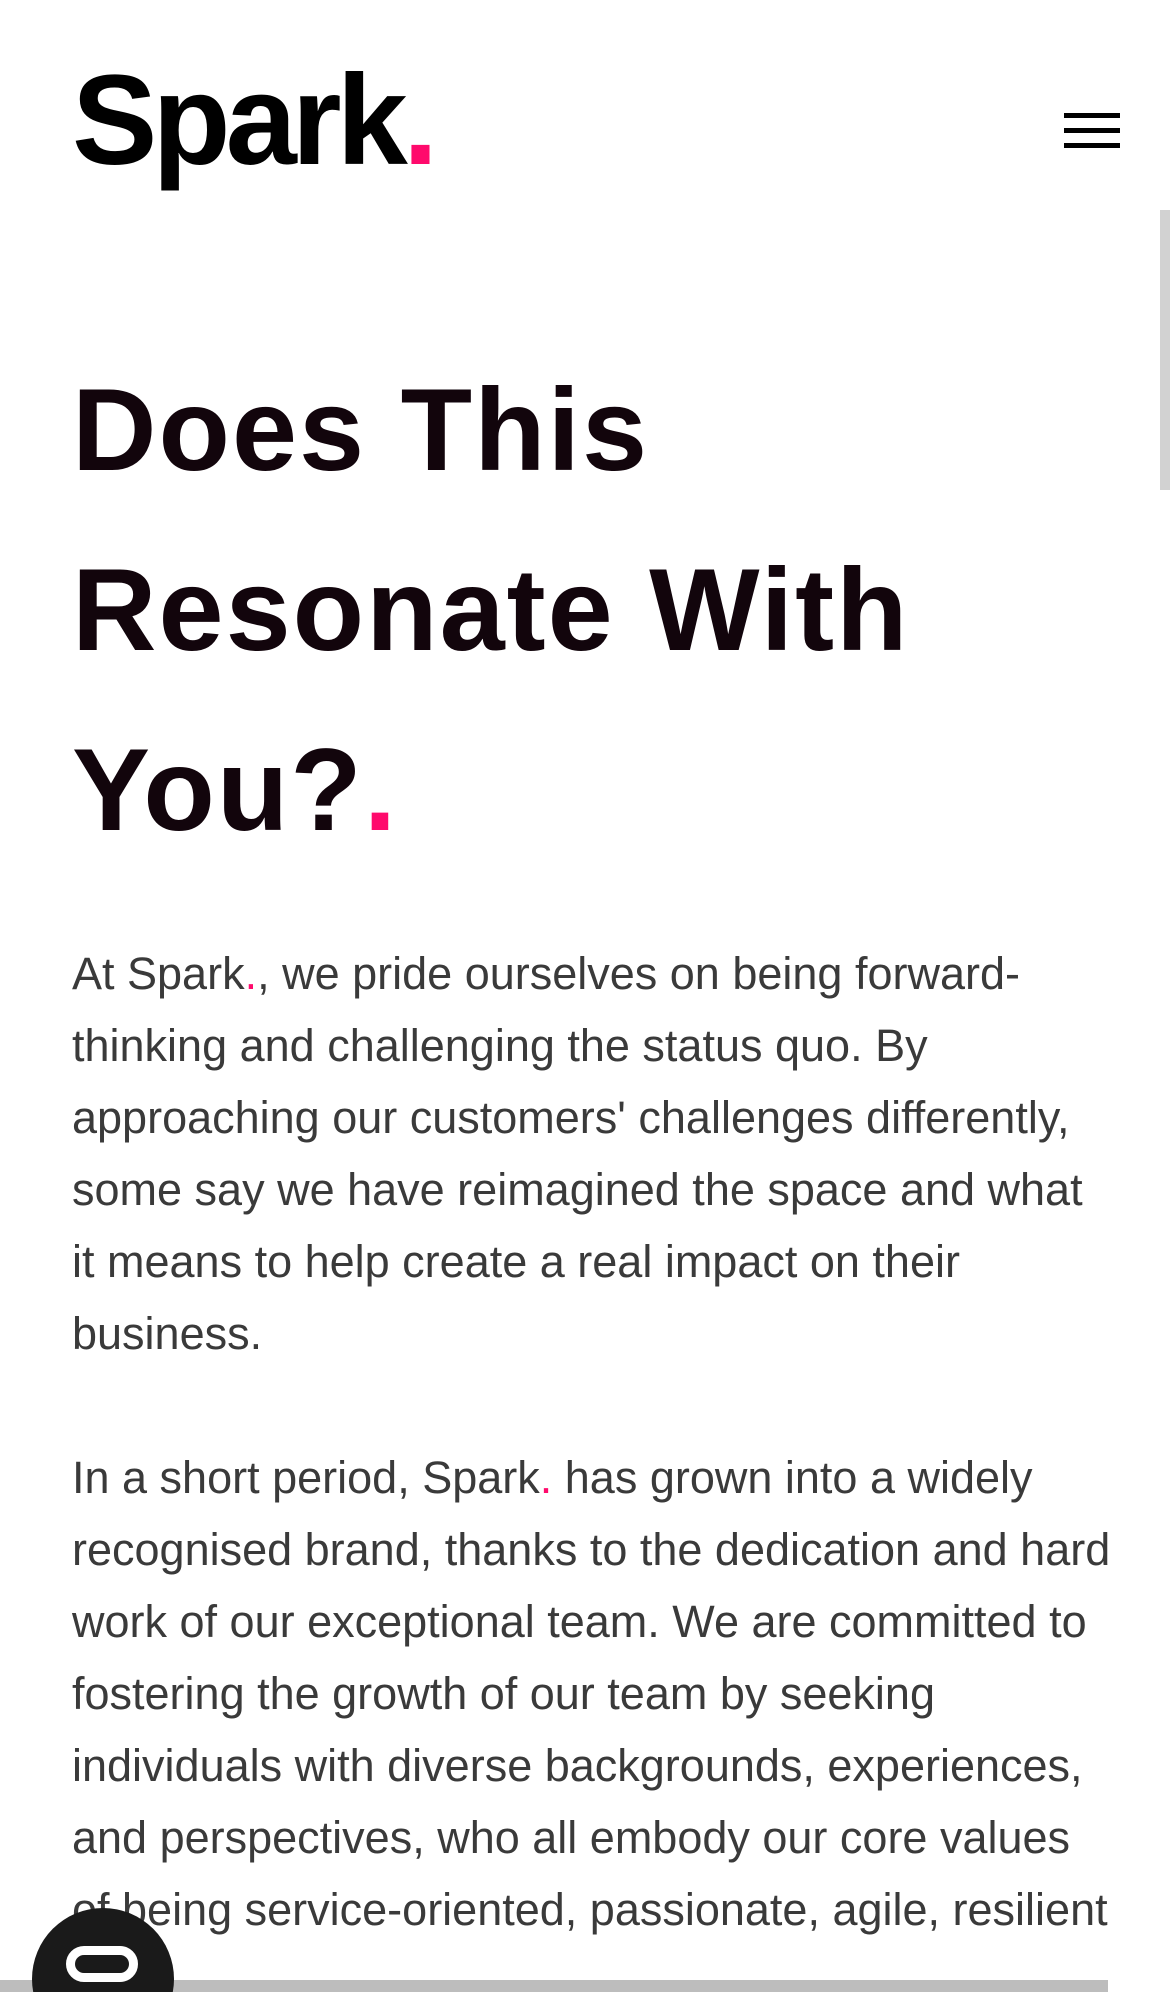  What do you see at coordinates (361, 429) in the screenshot?
I see `page-title-line-1: Does This` at bounding box center [361, 429].